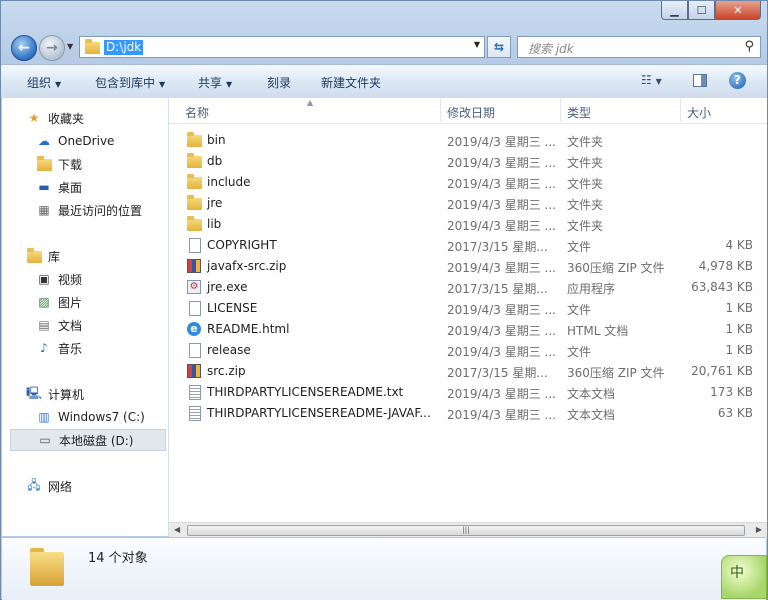 The image size is (768, 600). I want to click on file-row: db 2019/4/3 星期三 ... 文件夹, so click(468, 161).